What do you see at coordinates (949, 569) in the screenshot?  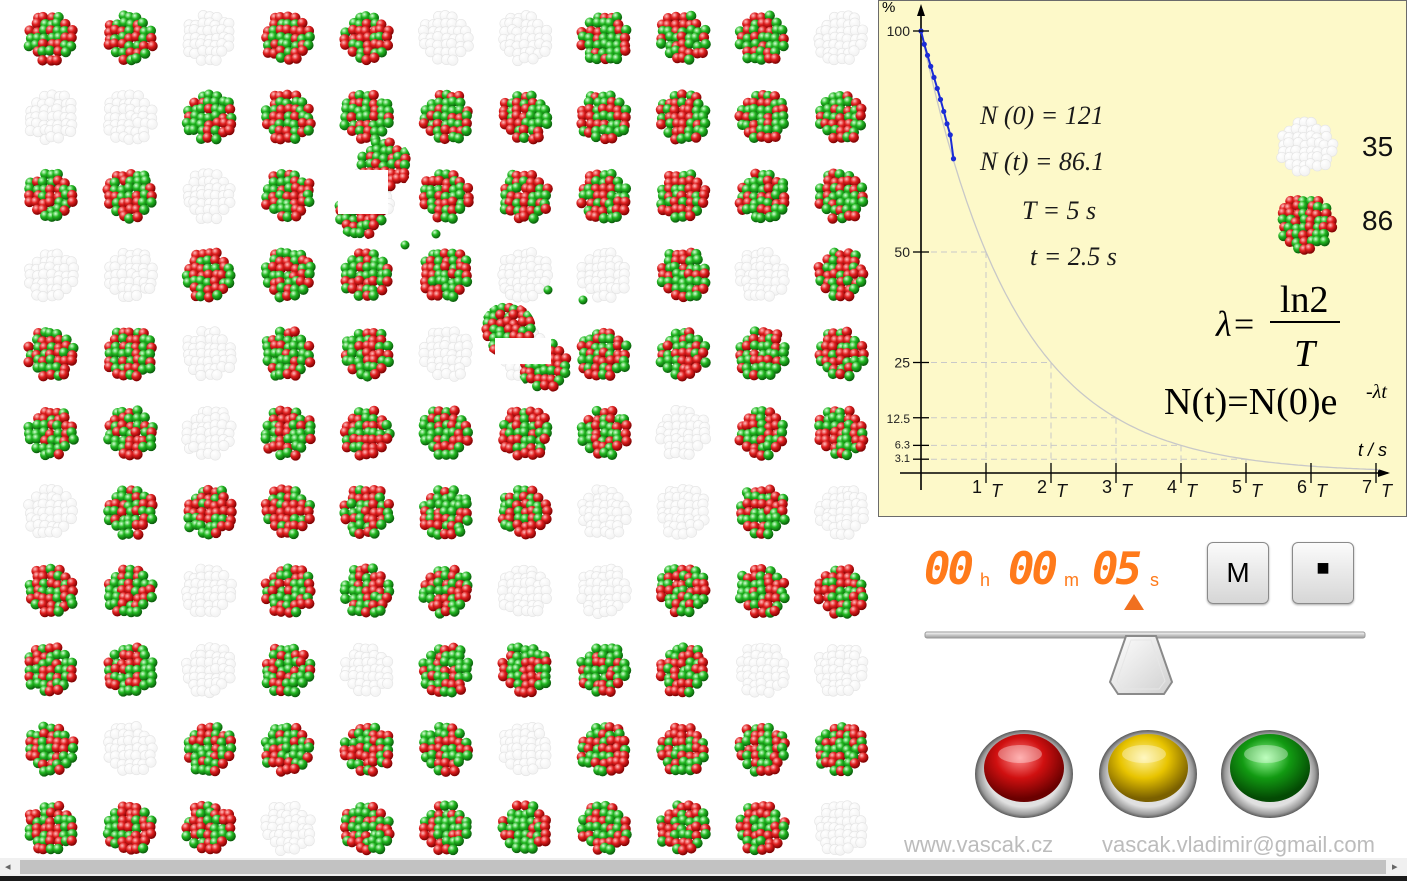 I see `timer-hours: 00` at bounding box center [949, 569].